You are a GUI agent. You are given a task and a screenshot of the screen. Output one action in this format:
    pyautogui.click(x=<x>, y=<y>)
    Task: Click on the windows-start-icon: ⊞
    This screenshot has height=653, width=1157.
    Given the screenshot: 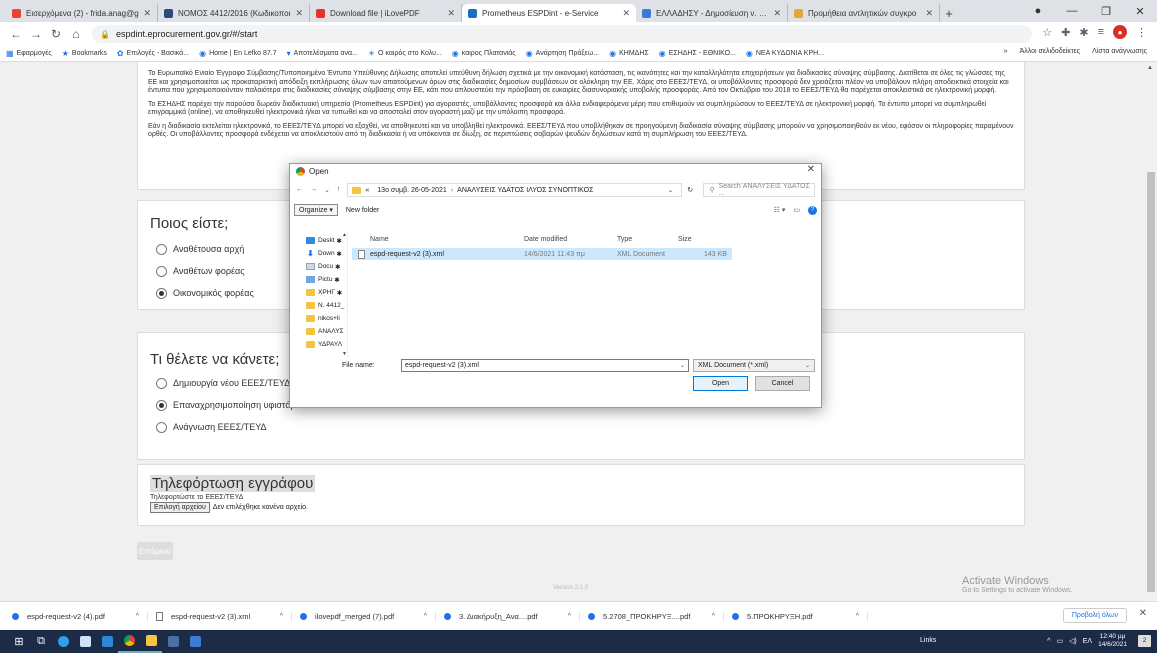 What is the action you would take?
    pyautogui.click(x=19, y=641)
    